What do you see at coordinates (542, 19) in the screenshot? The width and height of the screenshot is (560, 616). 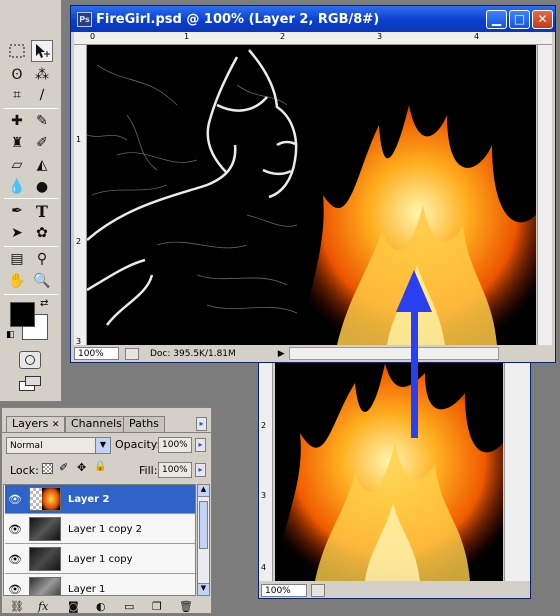 I see `close-button: ✕` at bounding box center [542, 19].